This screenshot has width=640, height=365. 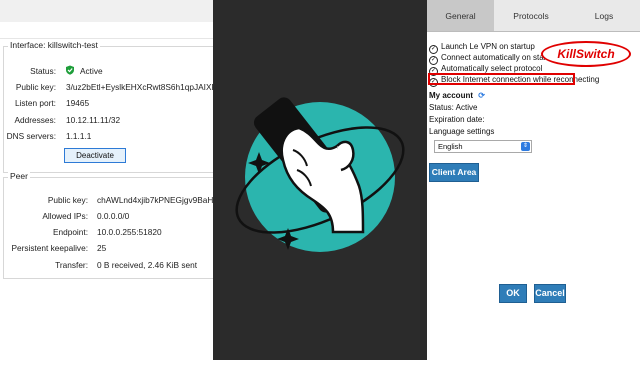 What do you see at coordinates (113, 216) in the screenshot?
I see `allowed-ips-value: 0.0.0.0/0` at bounding box center [113, 216].